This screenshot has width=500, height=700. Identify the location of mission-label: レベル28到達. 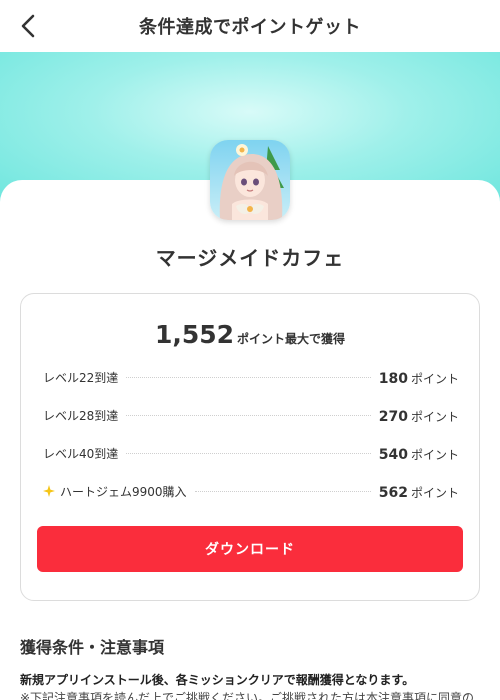
(81, 415).